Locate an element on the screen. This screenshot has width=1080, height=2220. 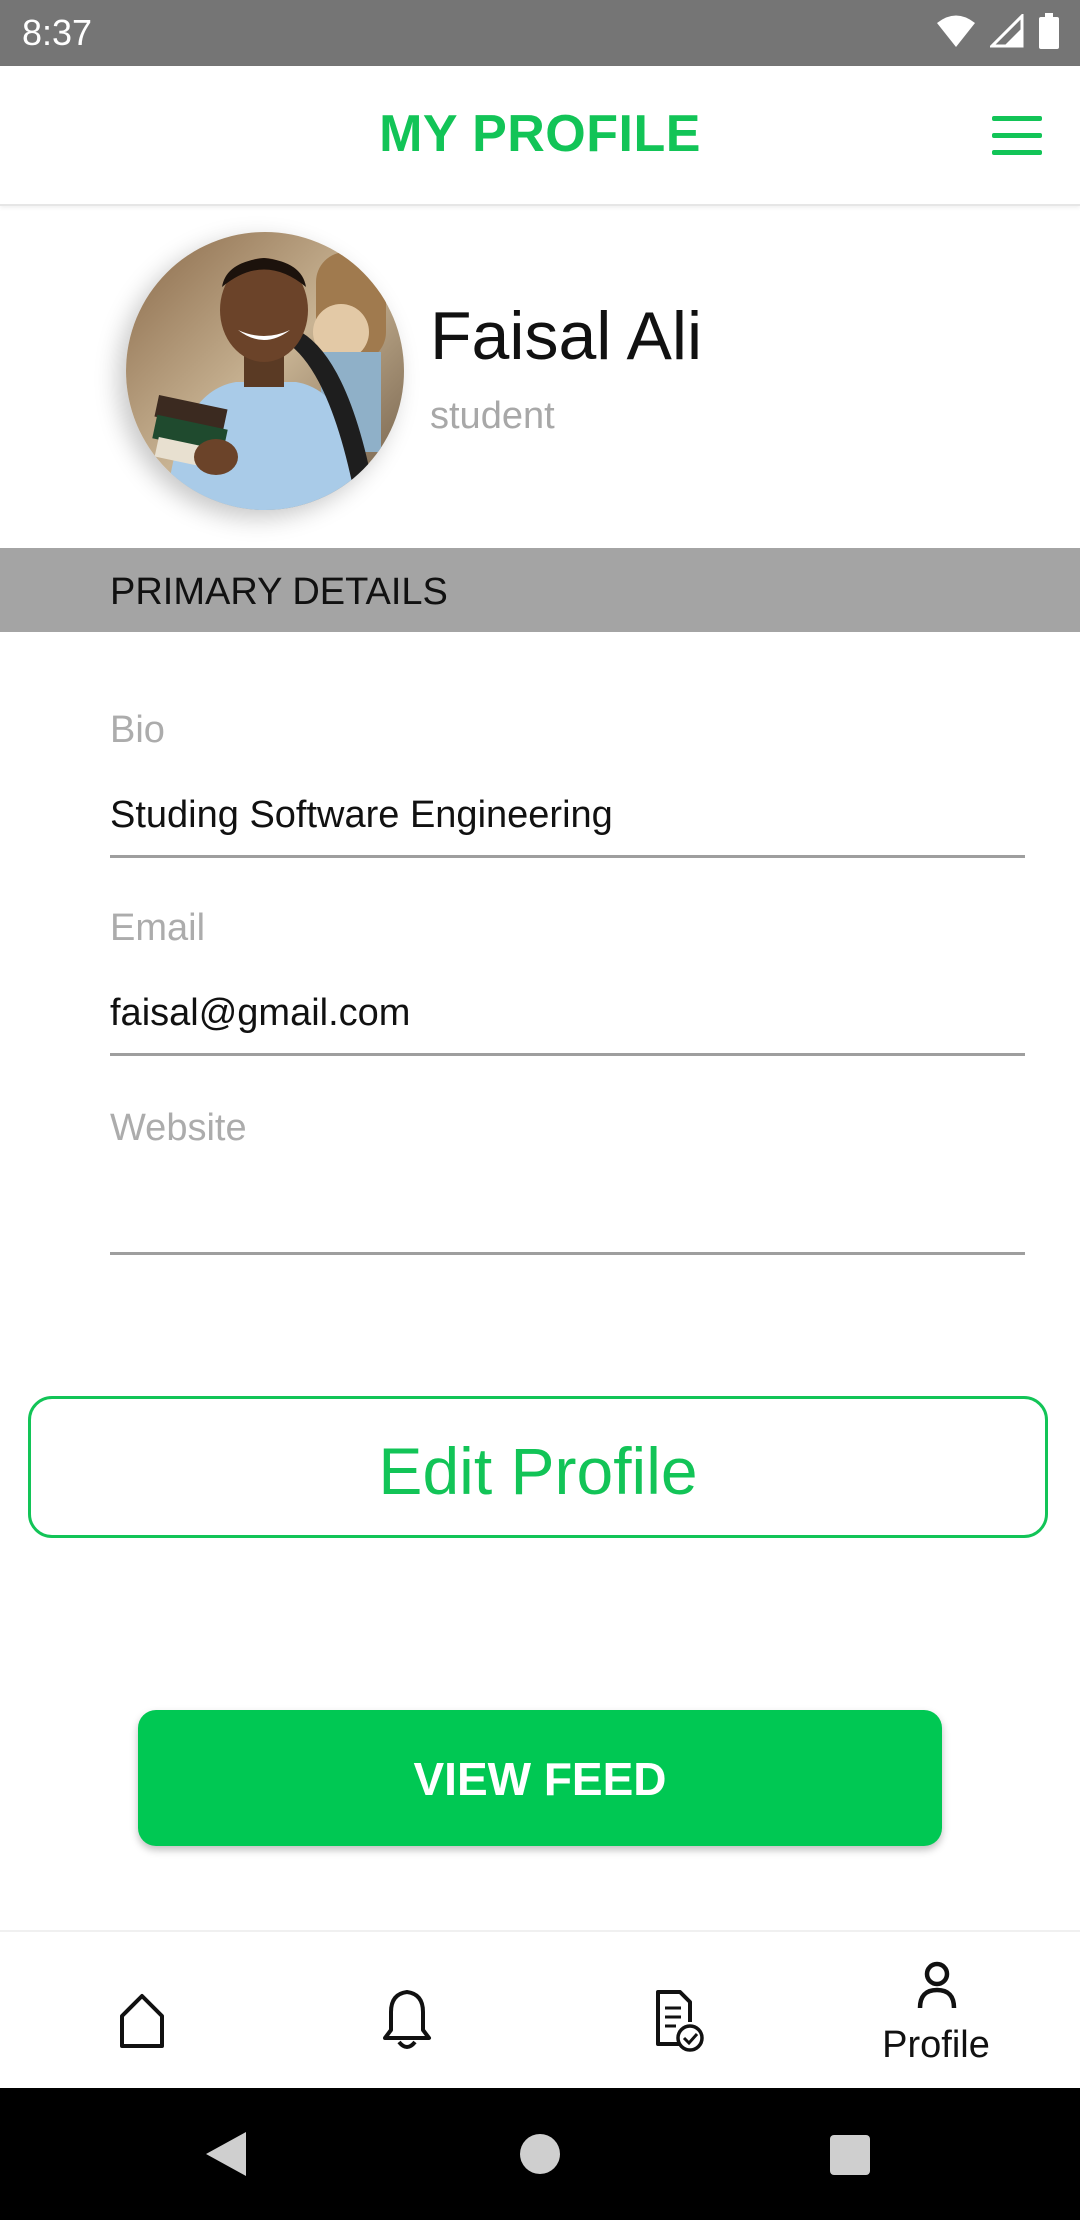
recents-icon is located at coordinates (850, 2155).